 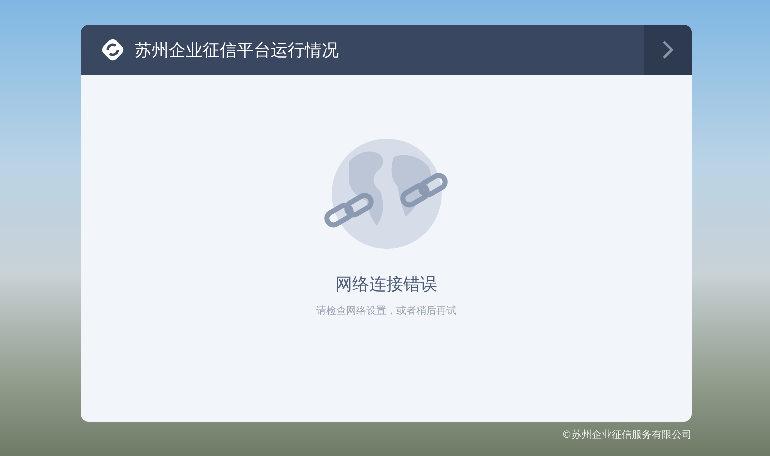 What do you see at coordinates (237, 51) in the screenshot?
I see `header-title: 苏州企业征信平台运行情况` at bounding box center [237, 51].